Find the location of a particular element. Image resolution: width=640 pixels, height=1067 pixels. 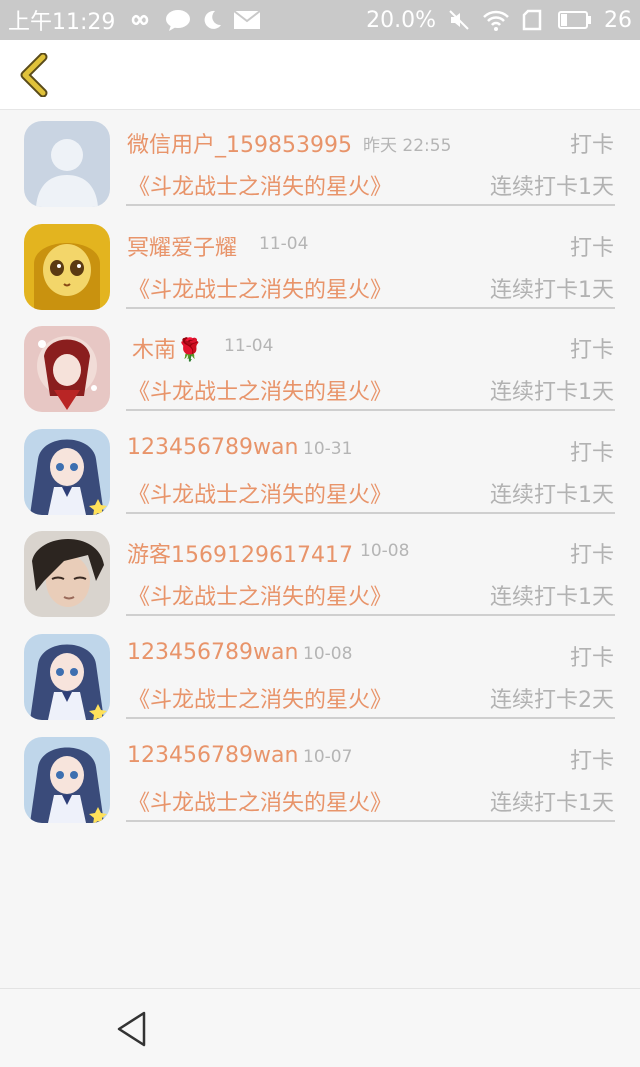

wifi-icon is located at coordinates (496, 20).